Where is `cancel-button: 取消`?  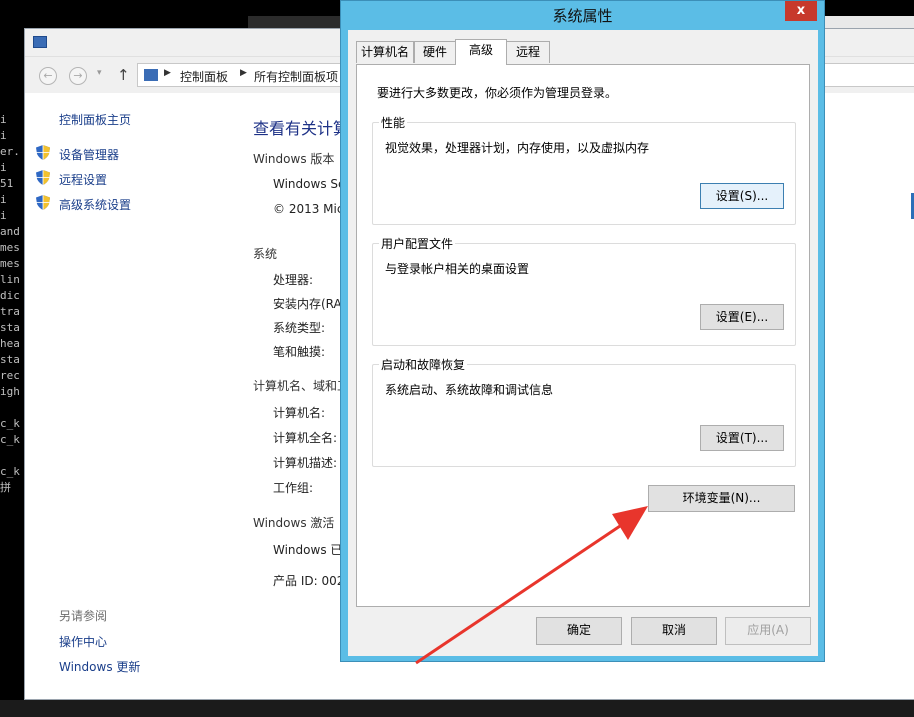 cancel-button: 取消 is located at coordinates (674, 631).